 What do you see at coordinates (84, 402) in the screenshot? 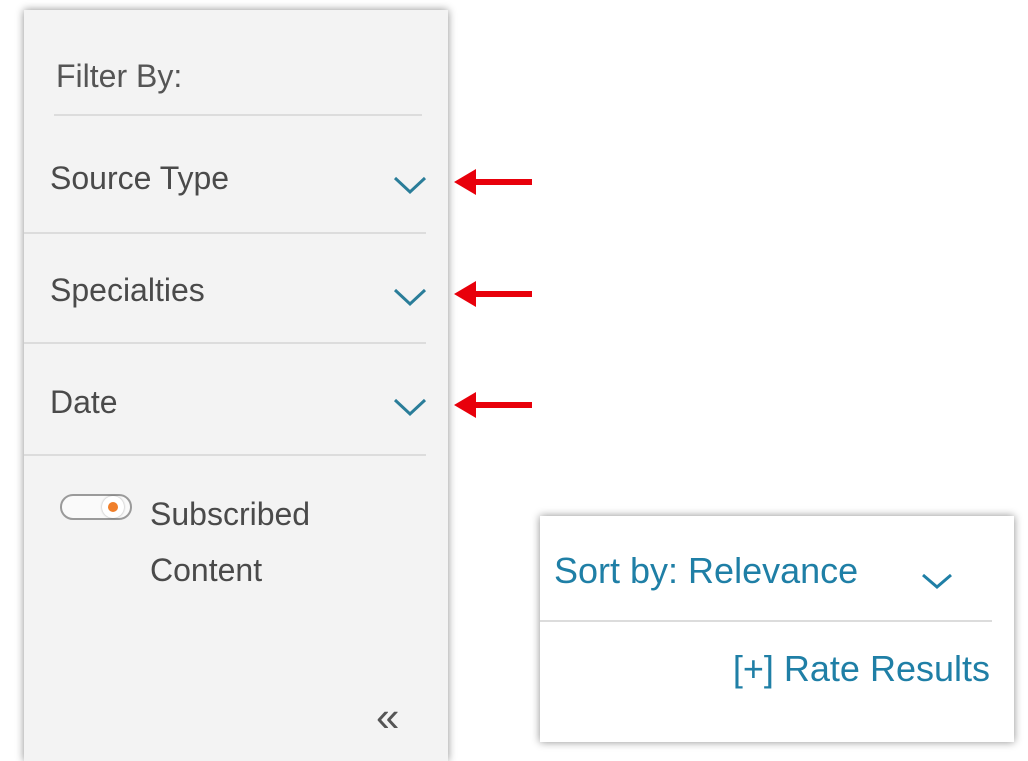
I see `filter-label: Date` at bounding box center [84, 402].